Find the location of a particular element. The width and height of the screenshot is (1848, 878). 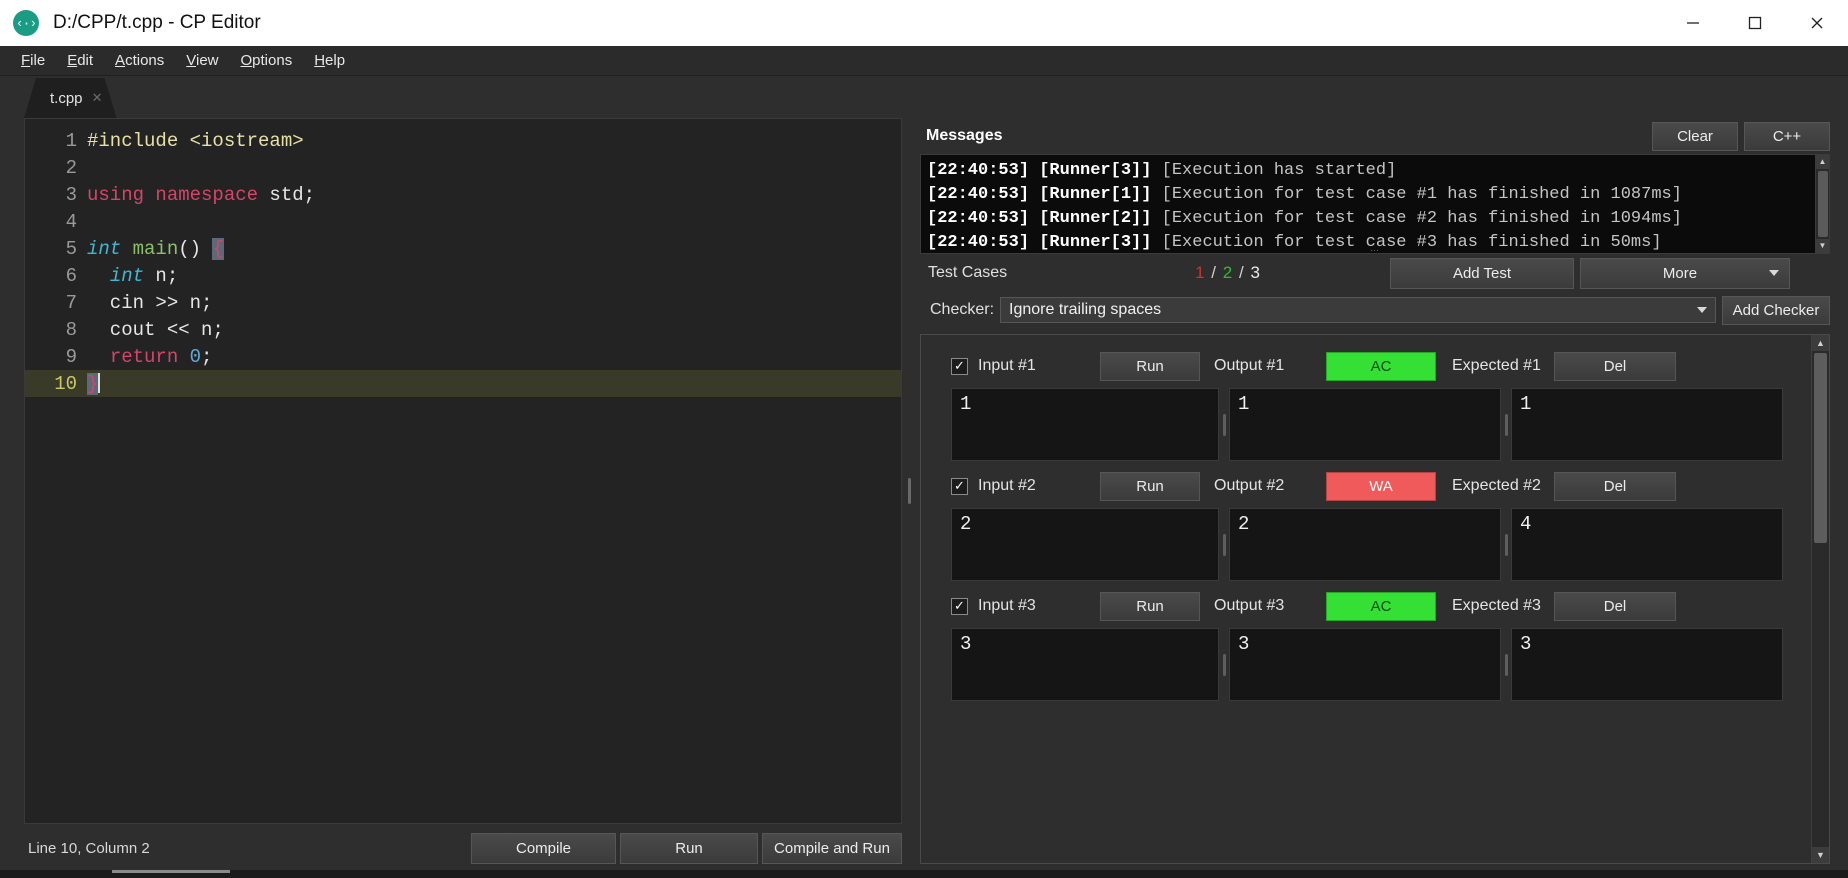

pane-splitter is located at coordinates (909, 491).